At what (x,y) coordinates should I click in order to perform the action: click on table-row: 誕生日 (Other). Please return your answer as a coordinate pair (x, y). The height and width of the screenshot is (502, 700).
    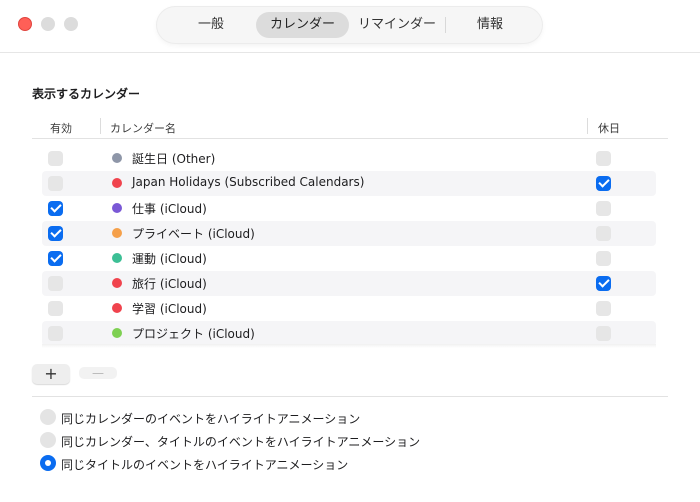
    Looking at the image, I should click on (349, 158).